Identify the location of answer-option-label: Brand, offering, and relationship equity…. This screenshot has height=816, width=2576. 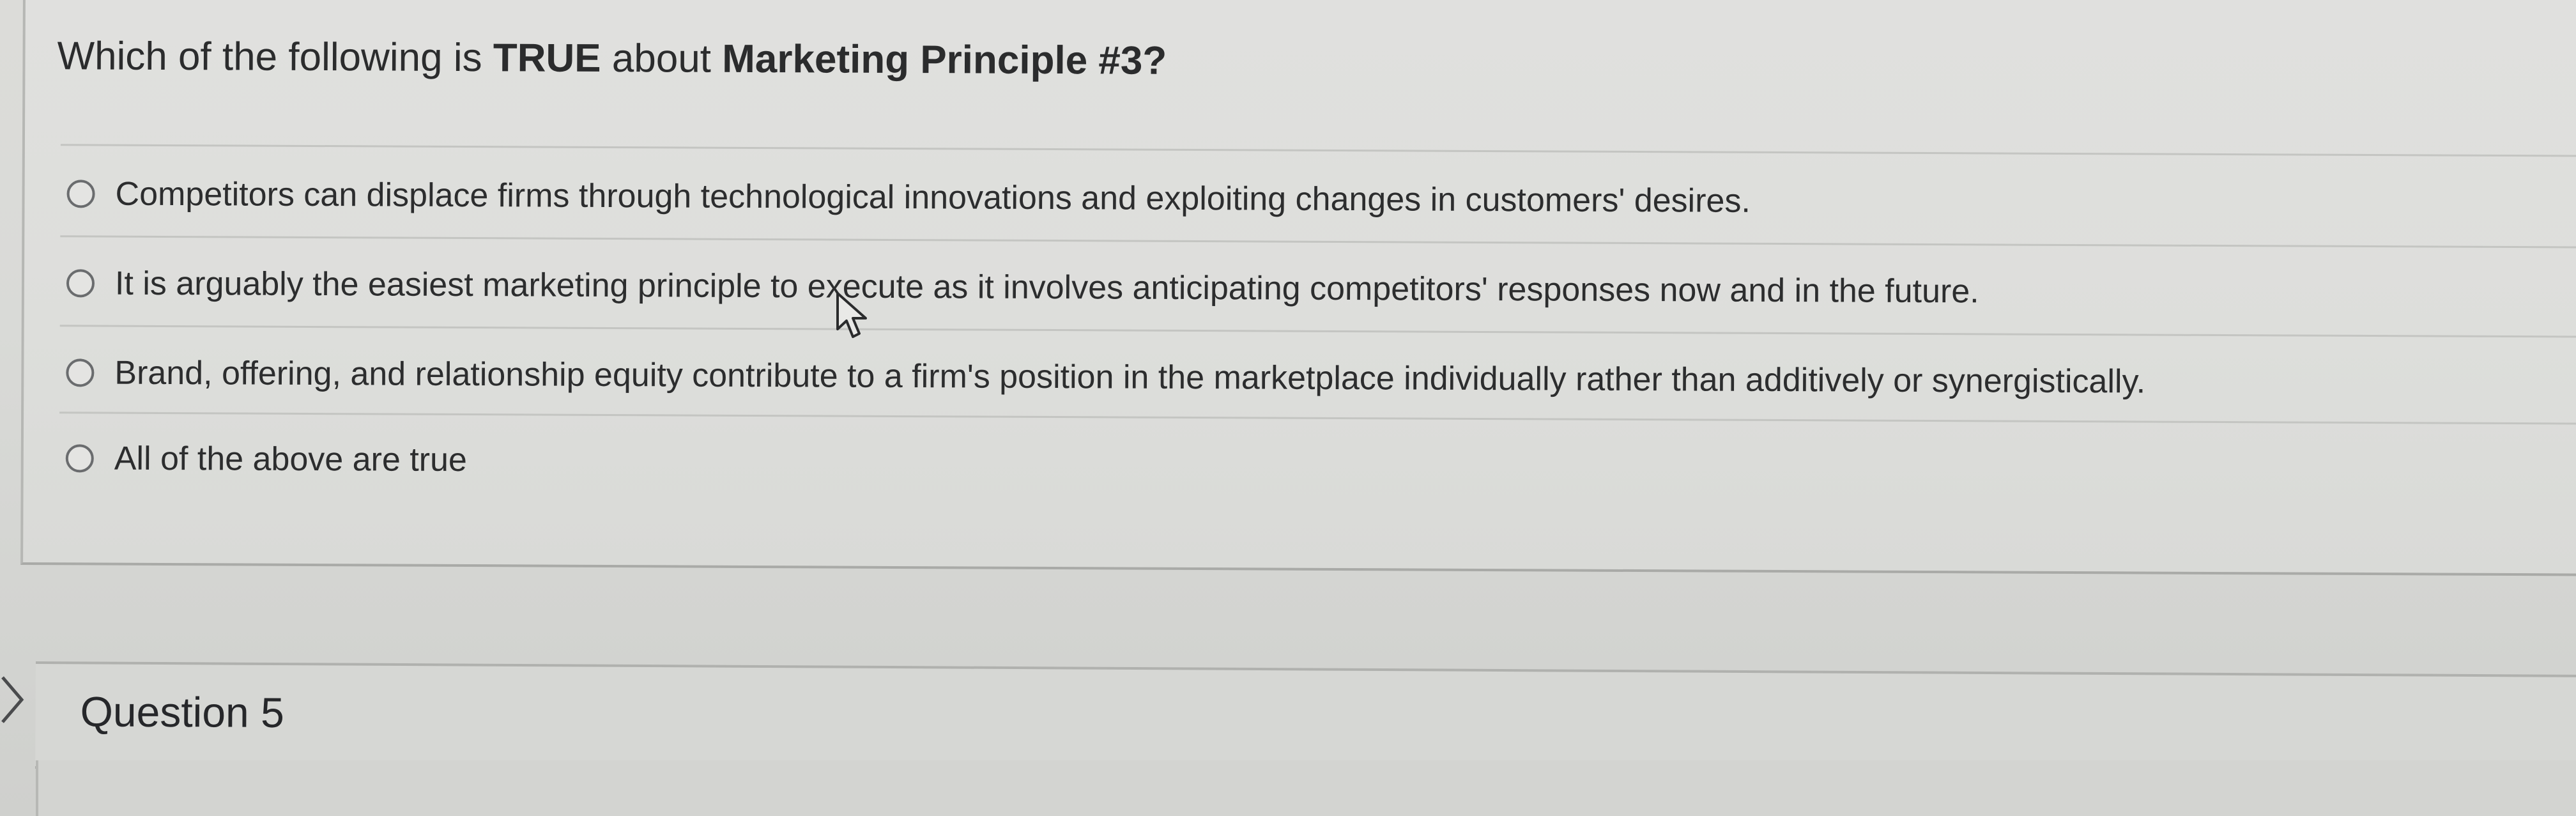
(1129, 377).